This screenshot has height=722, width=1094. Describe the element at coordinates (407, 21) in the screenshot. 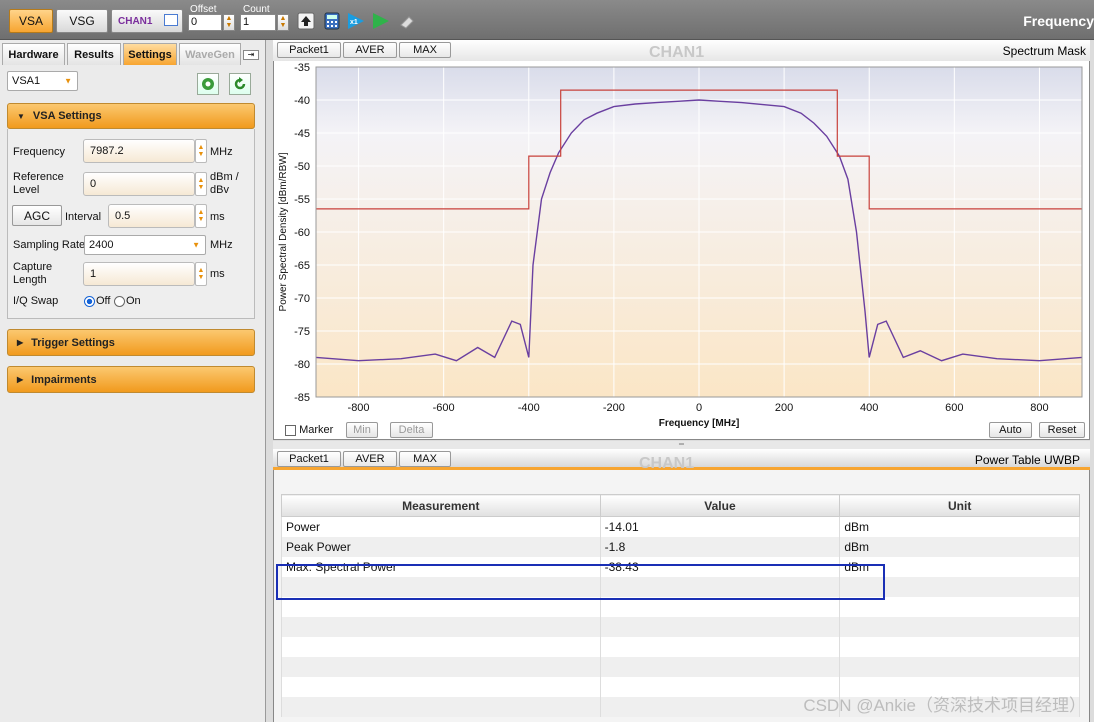

I see `eraser-icon` at that location.